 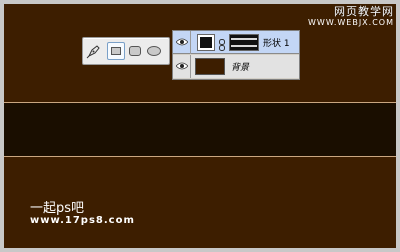 I want to click on rectangle-icon, so click(x=116, y=51).